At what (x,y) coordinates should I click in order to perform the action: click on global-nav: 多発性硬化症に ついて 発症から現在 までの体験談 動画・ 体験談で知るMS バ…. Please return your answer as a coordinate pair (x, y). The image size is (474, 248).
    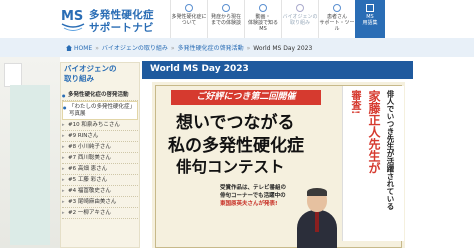
    Looking at the image, I should click on (277, 19).